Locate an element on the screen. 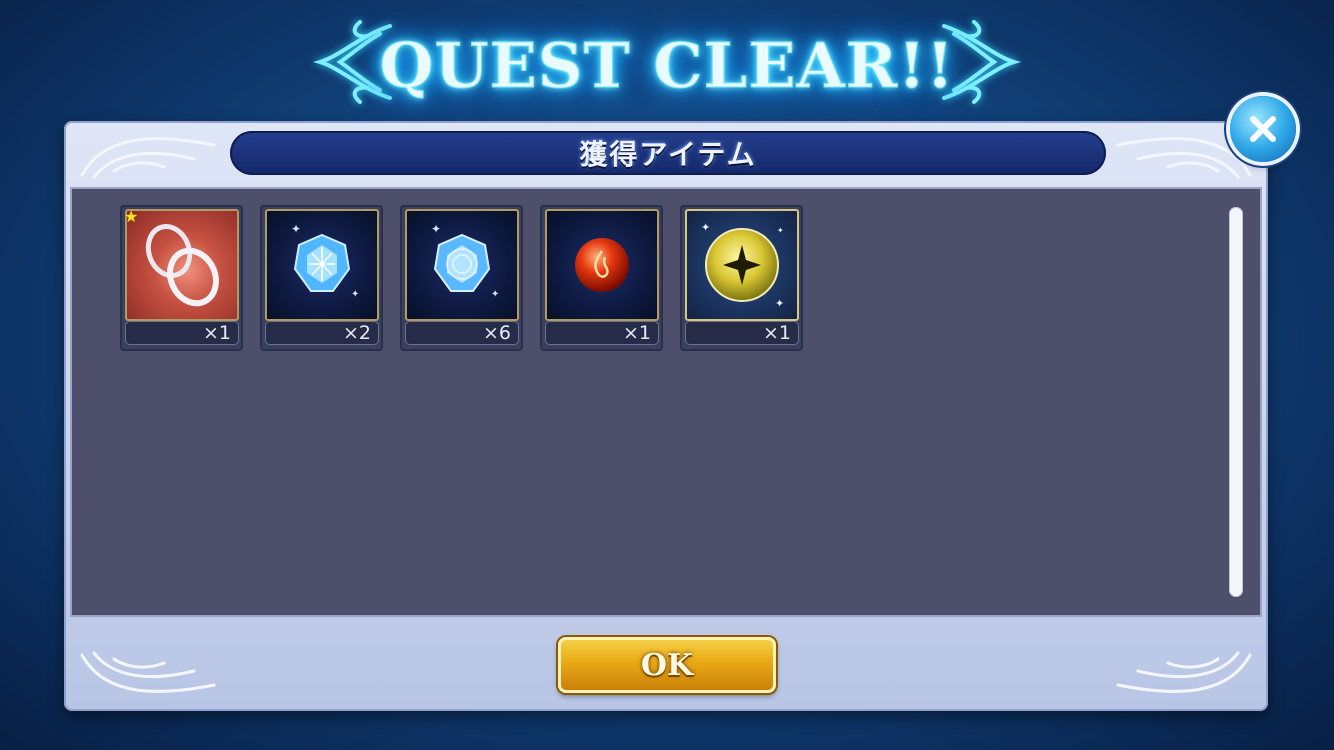 The width and height of the screenshot is (1334, 750). close-button is located at coordinates (1263, 129).